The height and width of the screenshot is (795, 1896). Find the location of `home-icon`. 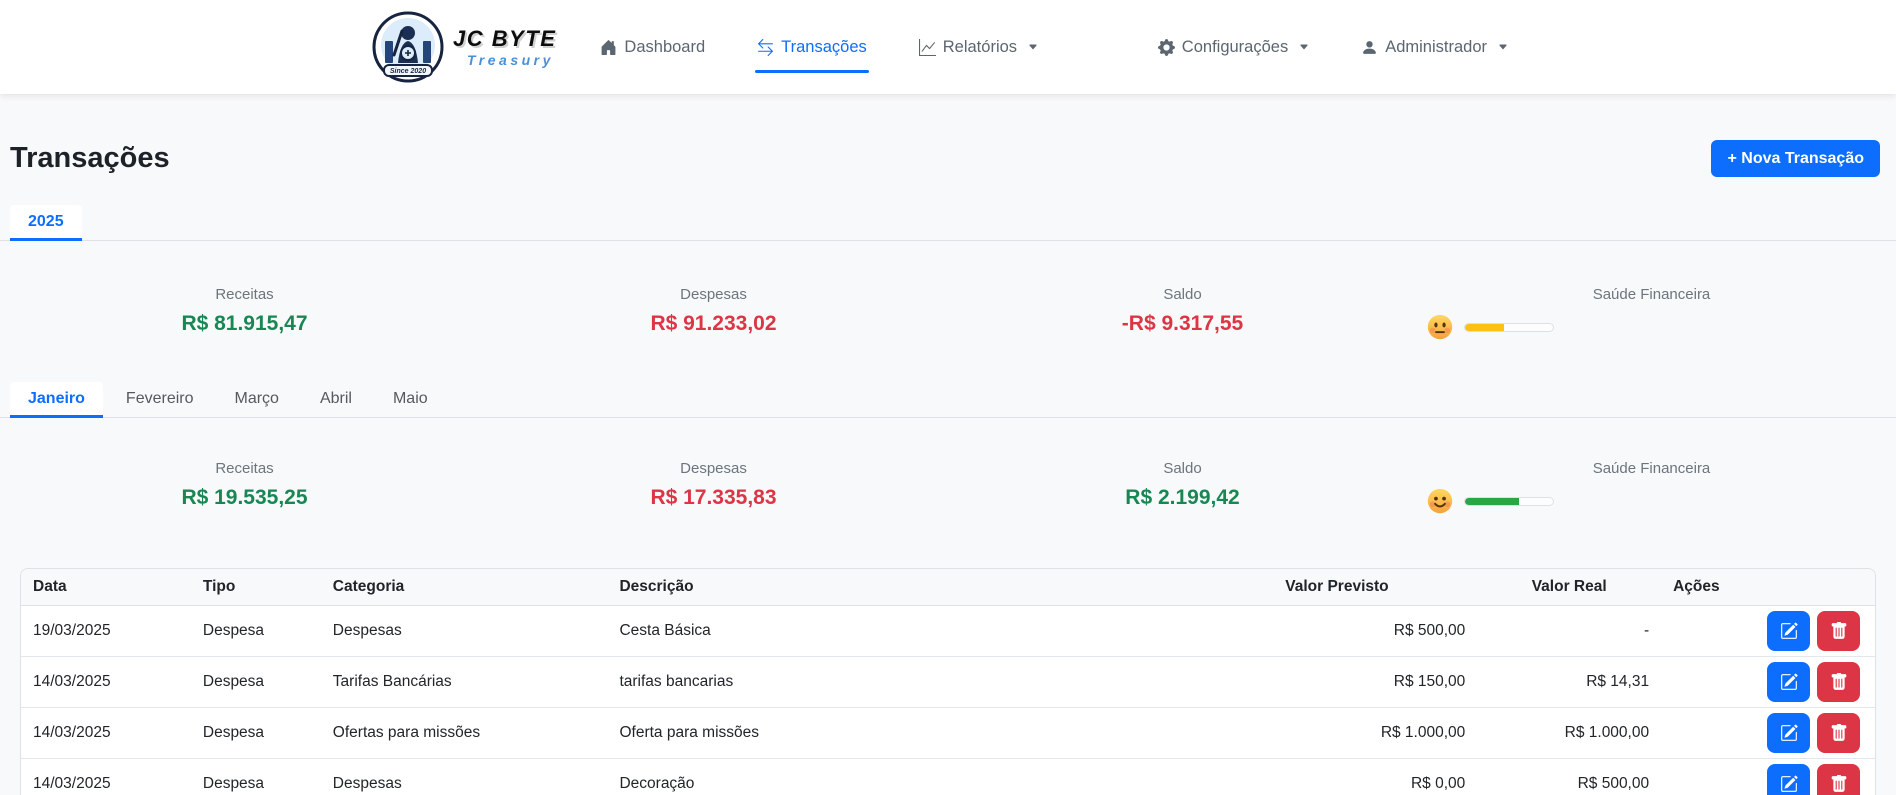

home-icon is located at coordinates (609, 47).